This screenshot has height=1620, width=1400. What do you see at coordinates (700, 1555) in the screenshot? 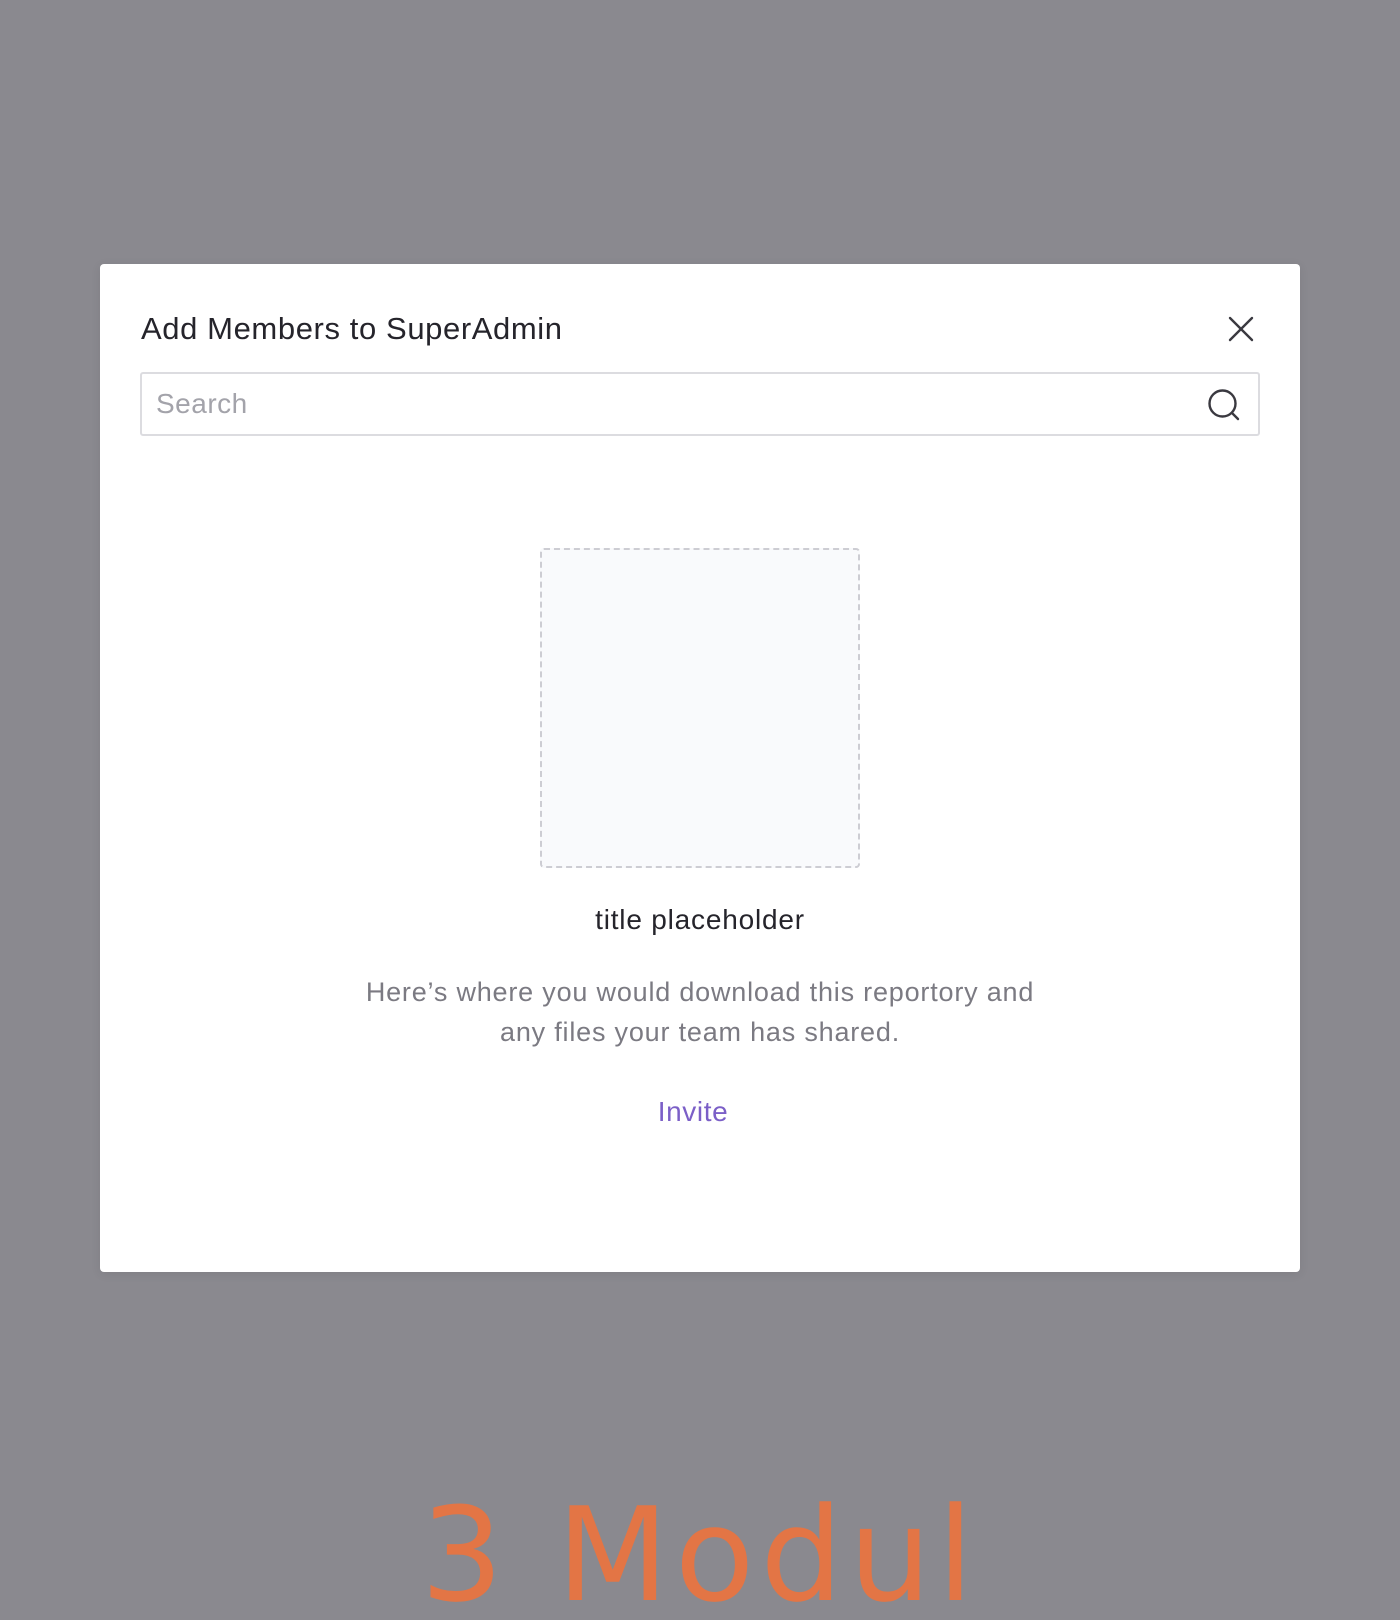
I see `background-page-heading: 3 Modul` at bounding box center [700, 1555].